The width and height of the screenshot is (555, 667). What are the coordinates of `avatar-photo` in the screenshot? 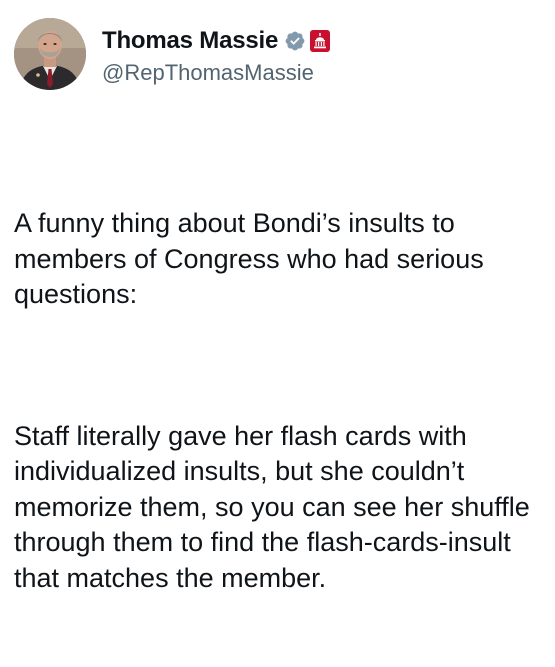 It's located at (50, 54).